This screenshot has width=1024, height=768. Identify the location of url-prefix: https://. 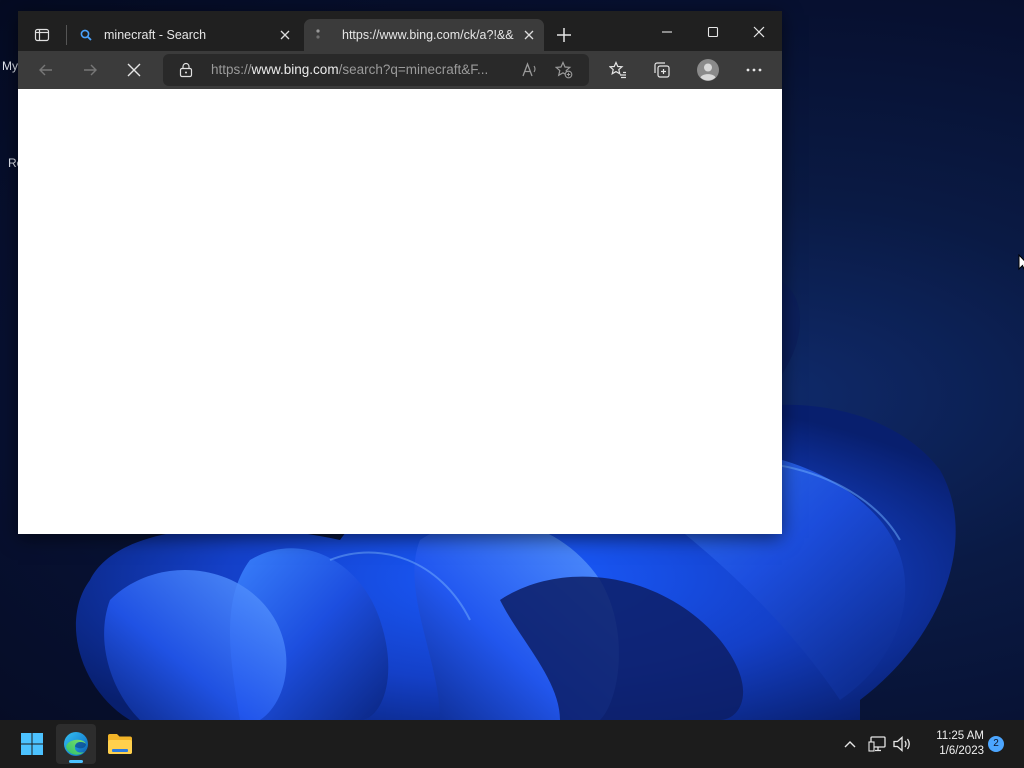
(231, 69).